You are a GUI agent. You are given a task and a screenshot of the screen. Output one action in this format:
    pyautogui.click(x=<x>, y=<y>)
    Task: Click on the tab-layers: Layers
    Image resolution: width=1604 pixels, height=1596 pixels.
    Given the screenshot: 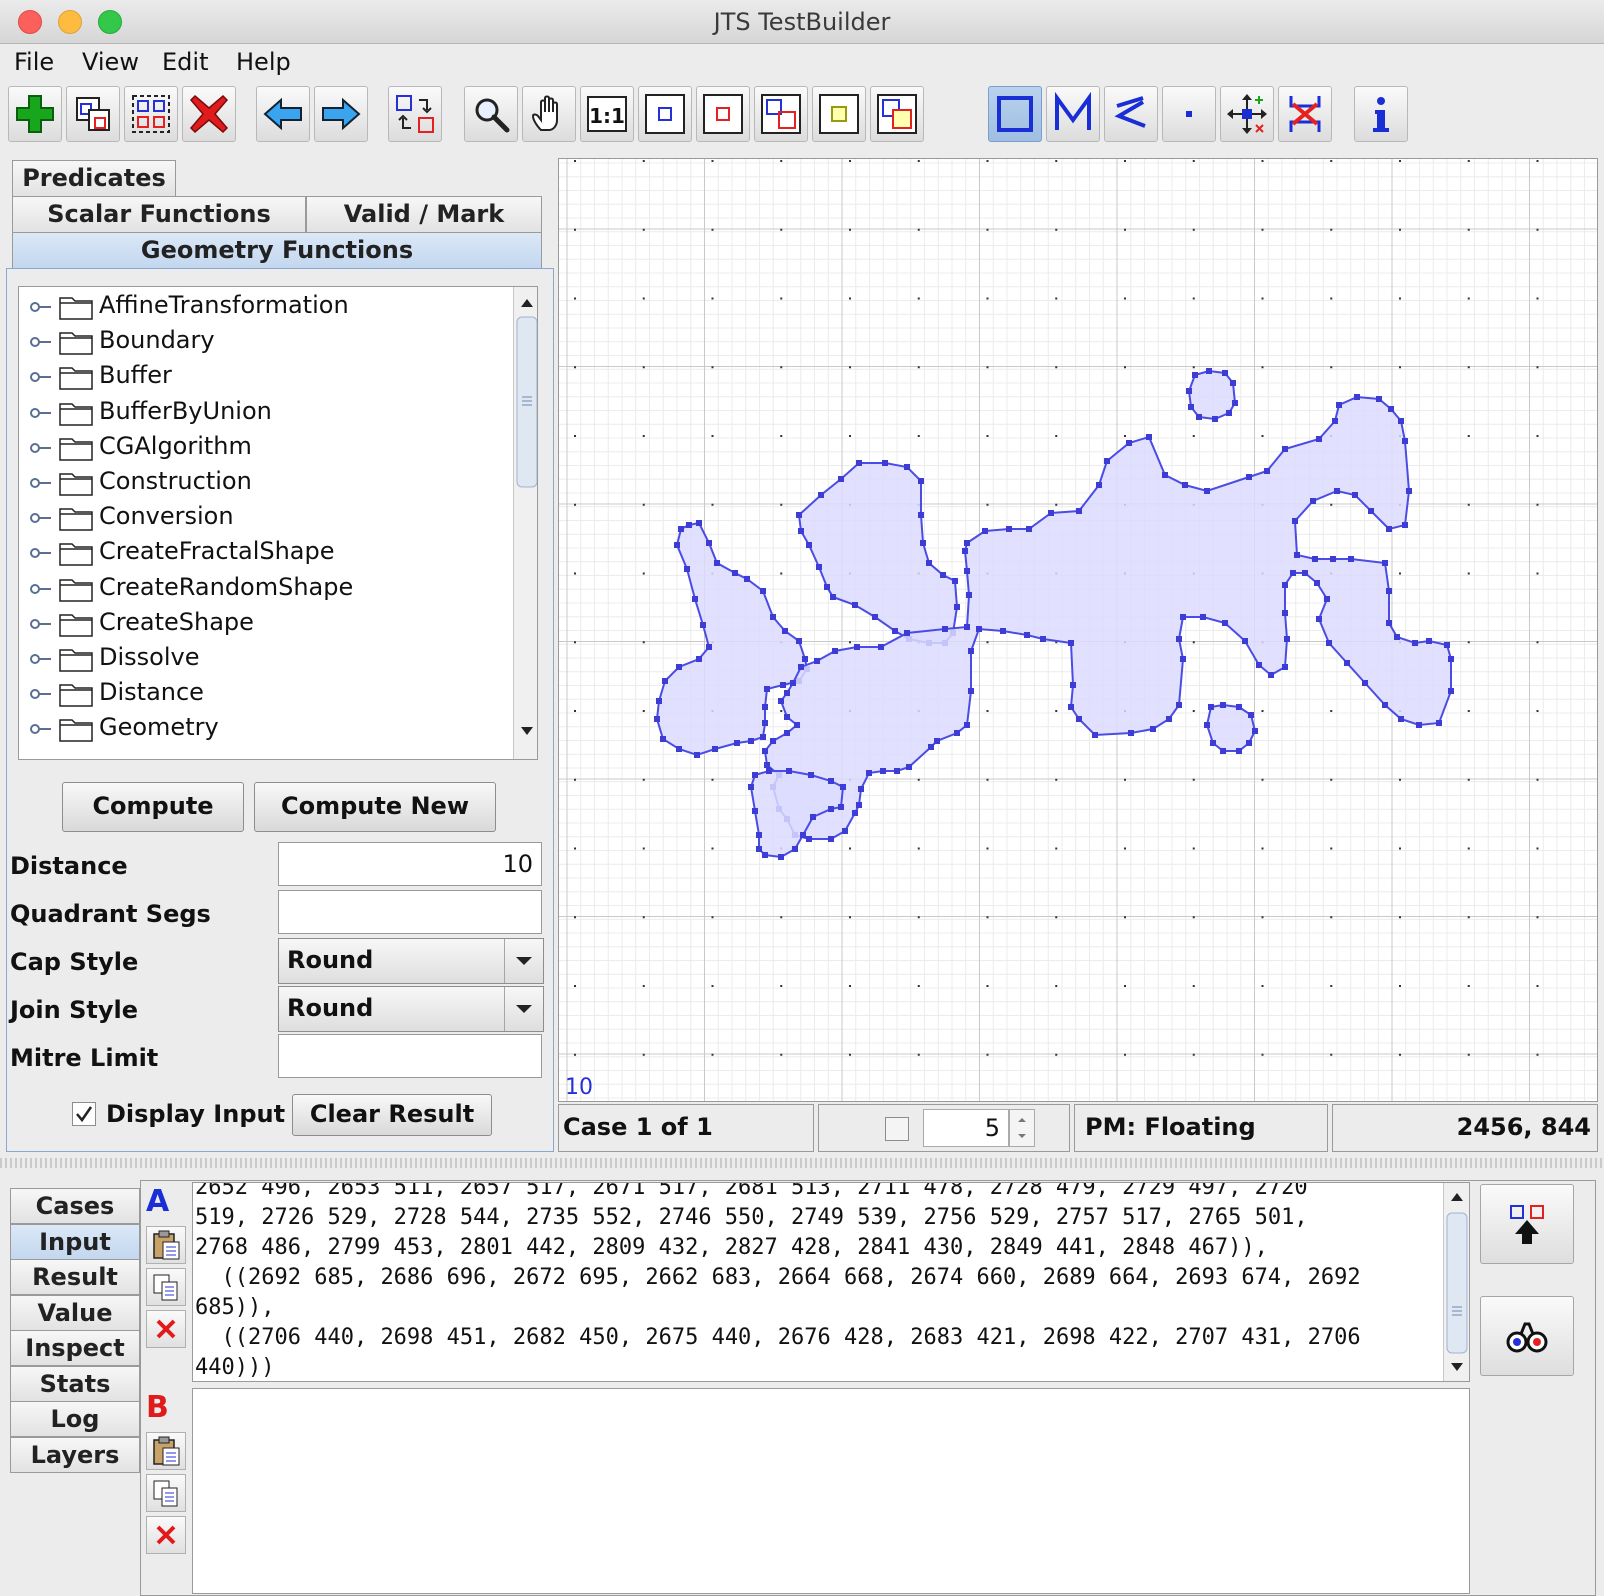 What is the action you would take?
    pyautogui.click(x=75, y=1454)
    